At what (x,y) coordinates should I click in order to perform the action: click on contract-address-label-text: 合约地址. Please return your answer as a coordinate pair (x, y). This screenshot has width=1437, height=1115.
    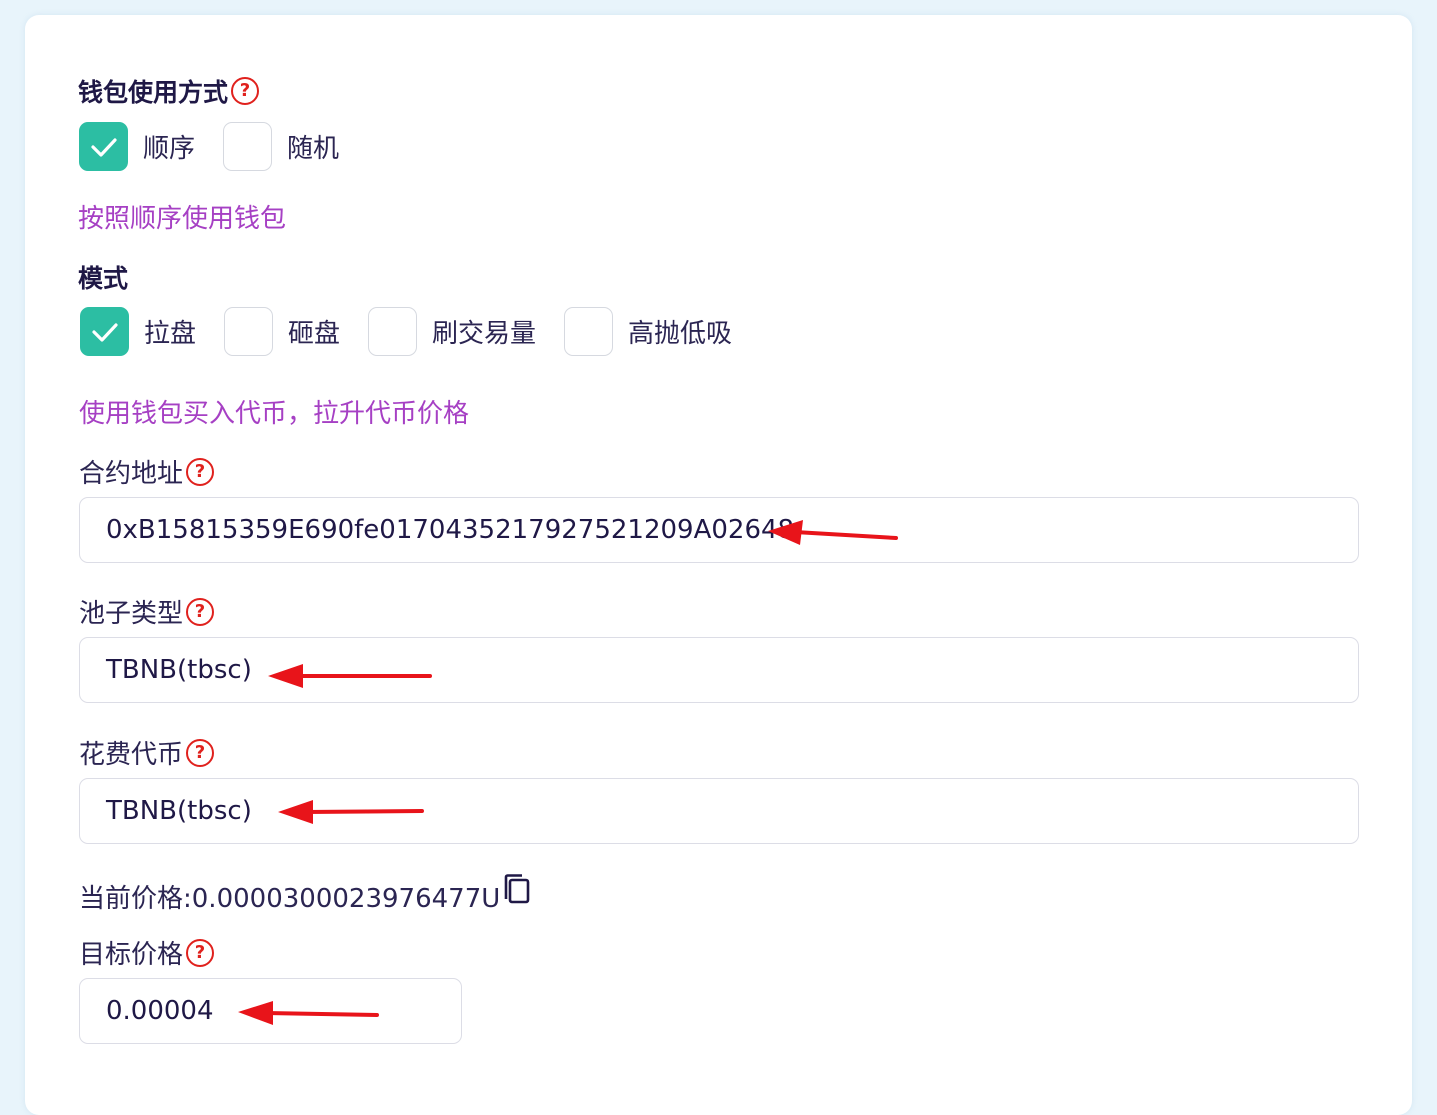
    Looking at the image, I should click on (131, 474).